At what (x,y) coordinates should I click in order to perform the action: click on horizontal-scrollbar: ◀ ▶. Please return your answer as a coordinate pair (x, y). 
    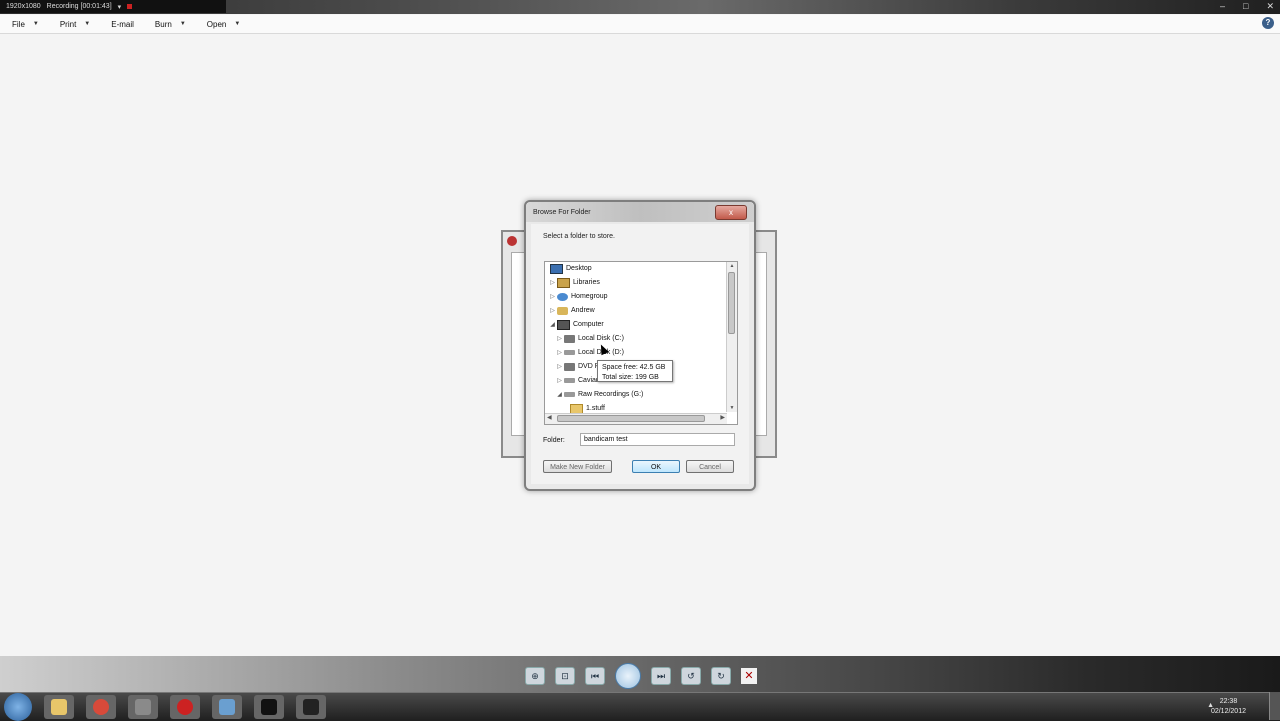
    Looking at the image, I should click on (636, 418).